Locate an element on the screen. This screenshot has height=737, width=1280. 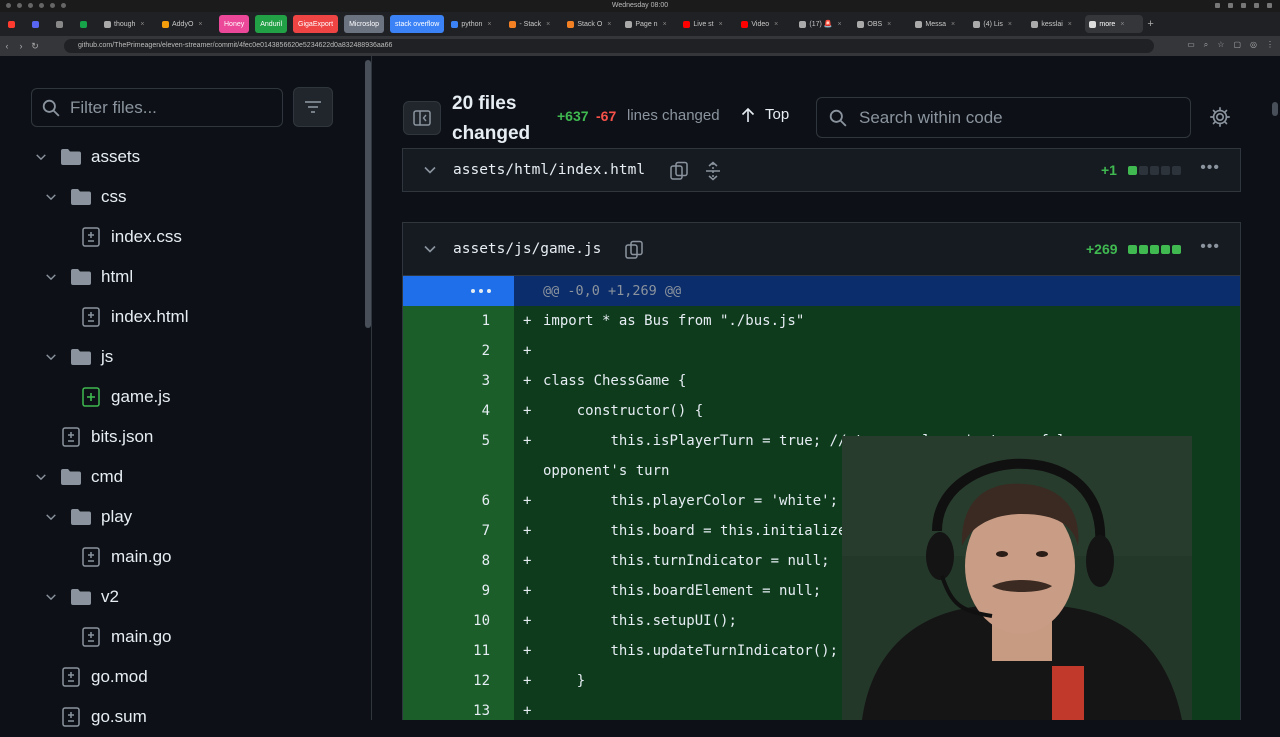
file-name: assets/html/index.html is located at coordinates (549, 170).